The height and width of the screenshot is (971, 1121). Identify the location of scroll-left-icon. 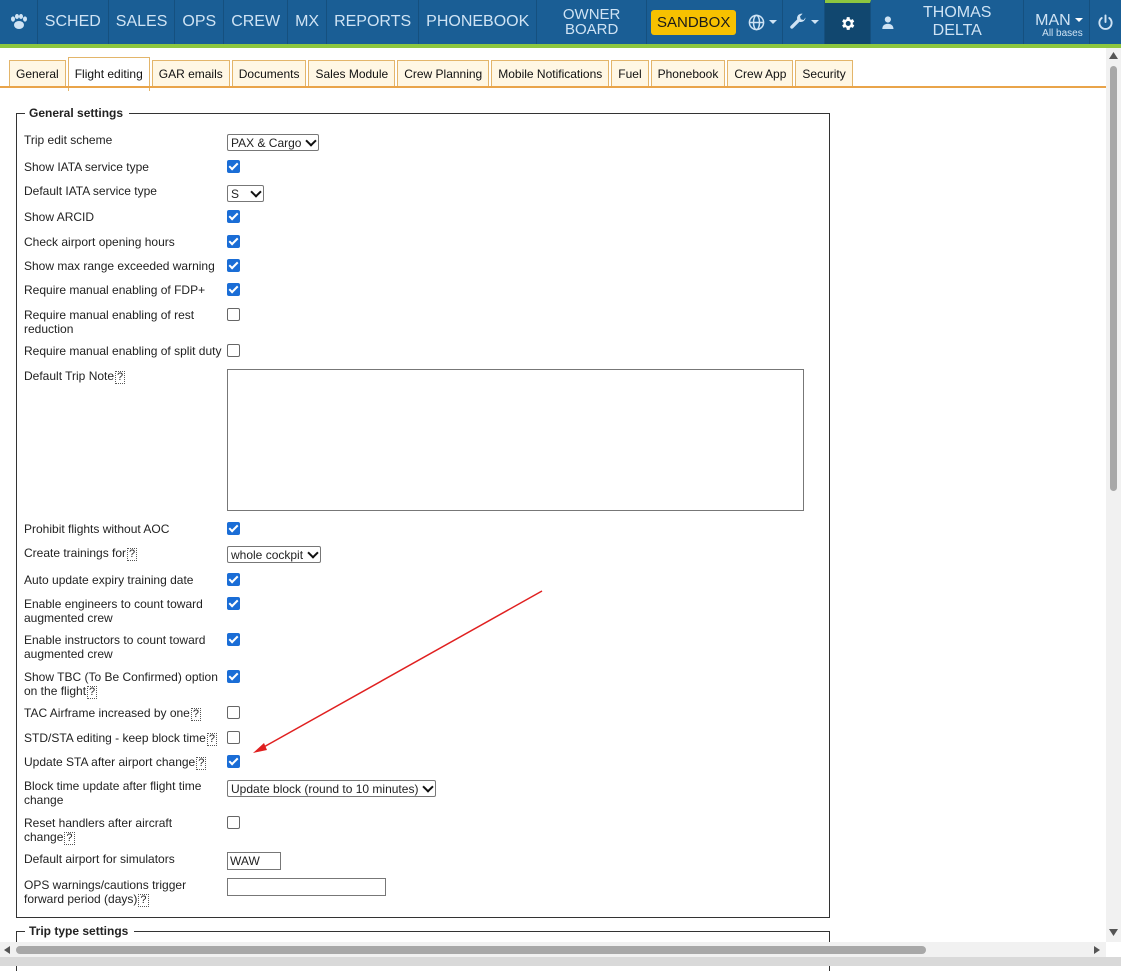
(7, 950).